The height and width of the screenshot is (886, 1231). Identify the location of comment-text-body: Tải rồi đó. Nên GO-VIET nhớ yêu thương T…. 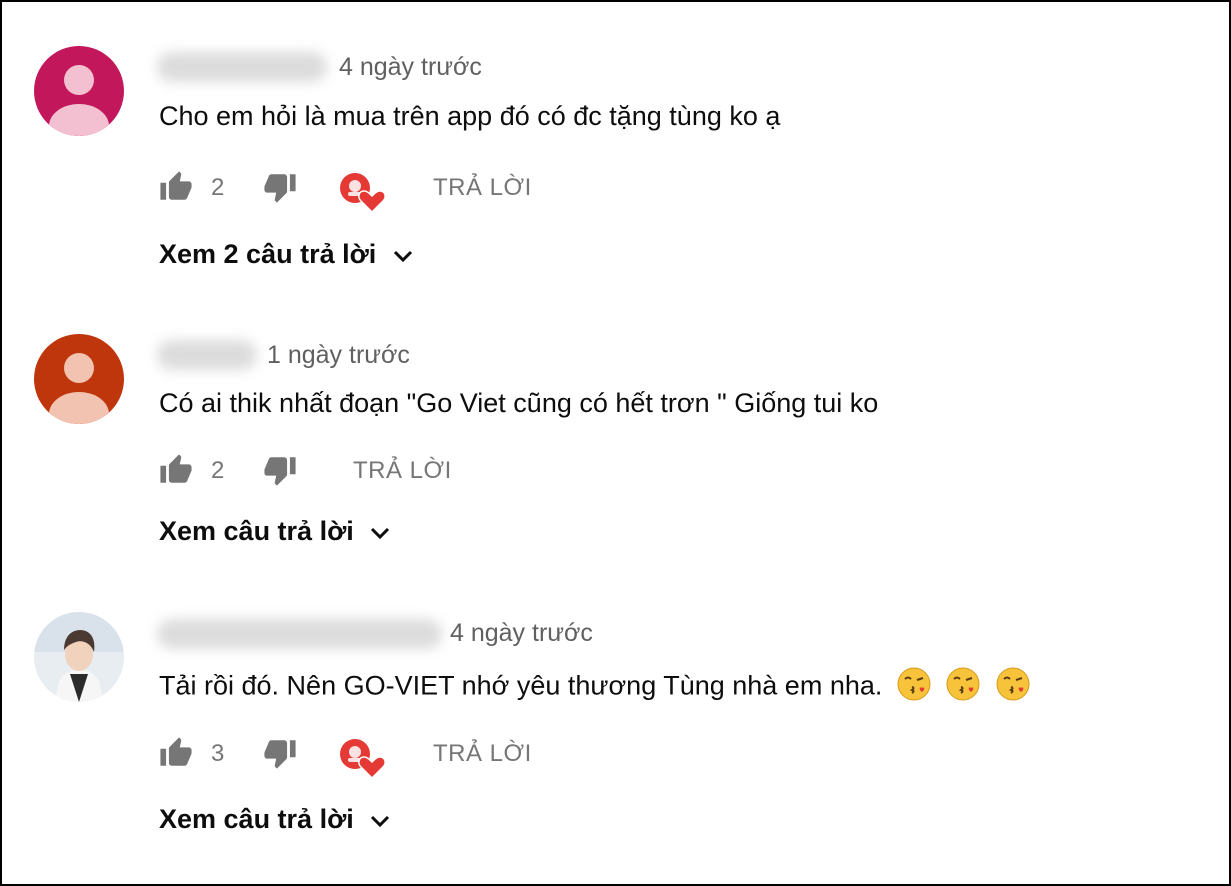
(521, 685).